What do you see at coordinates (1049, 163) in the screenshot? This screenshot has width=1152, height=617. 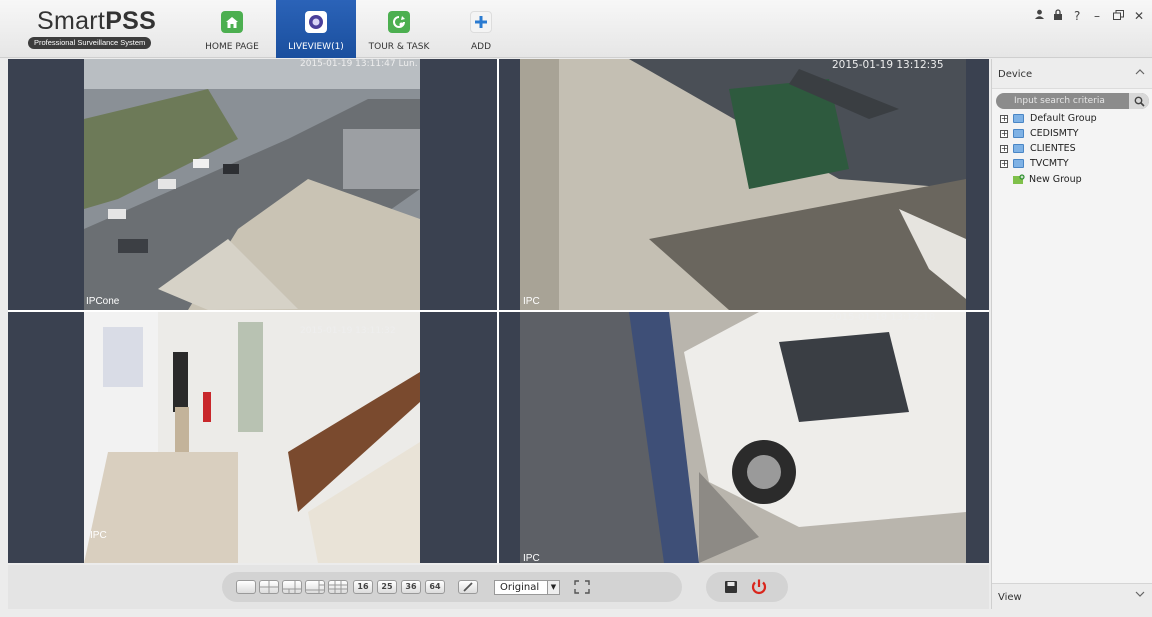 I see `tree-item-label: TVCMTY` at bounding box center [1049, 163].